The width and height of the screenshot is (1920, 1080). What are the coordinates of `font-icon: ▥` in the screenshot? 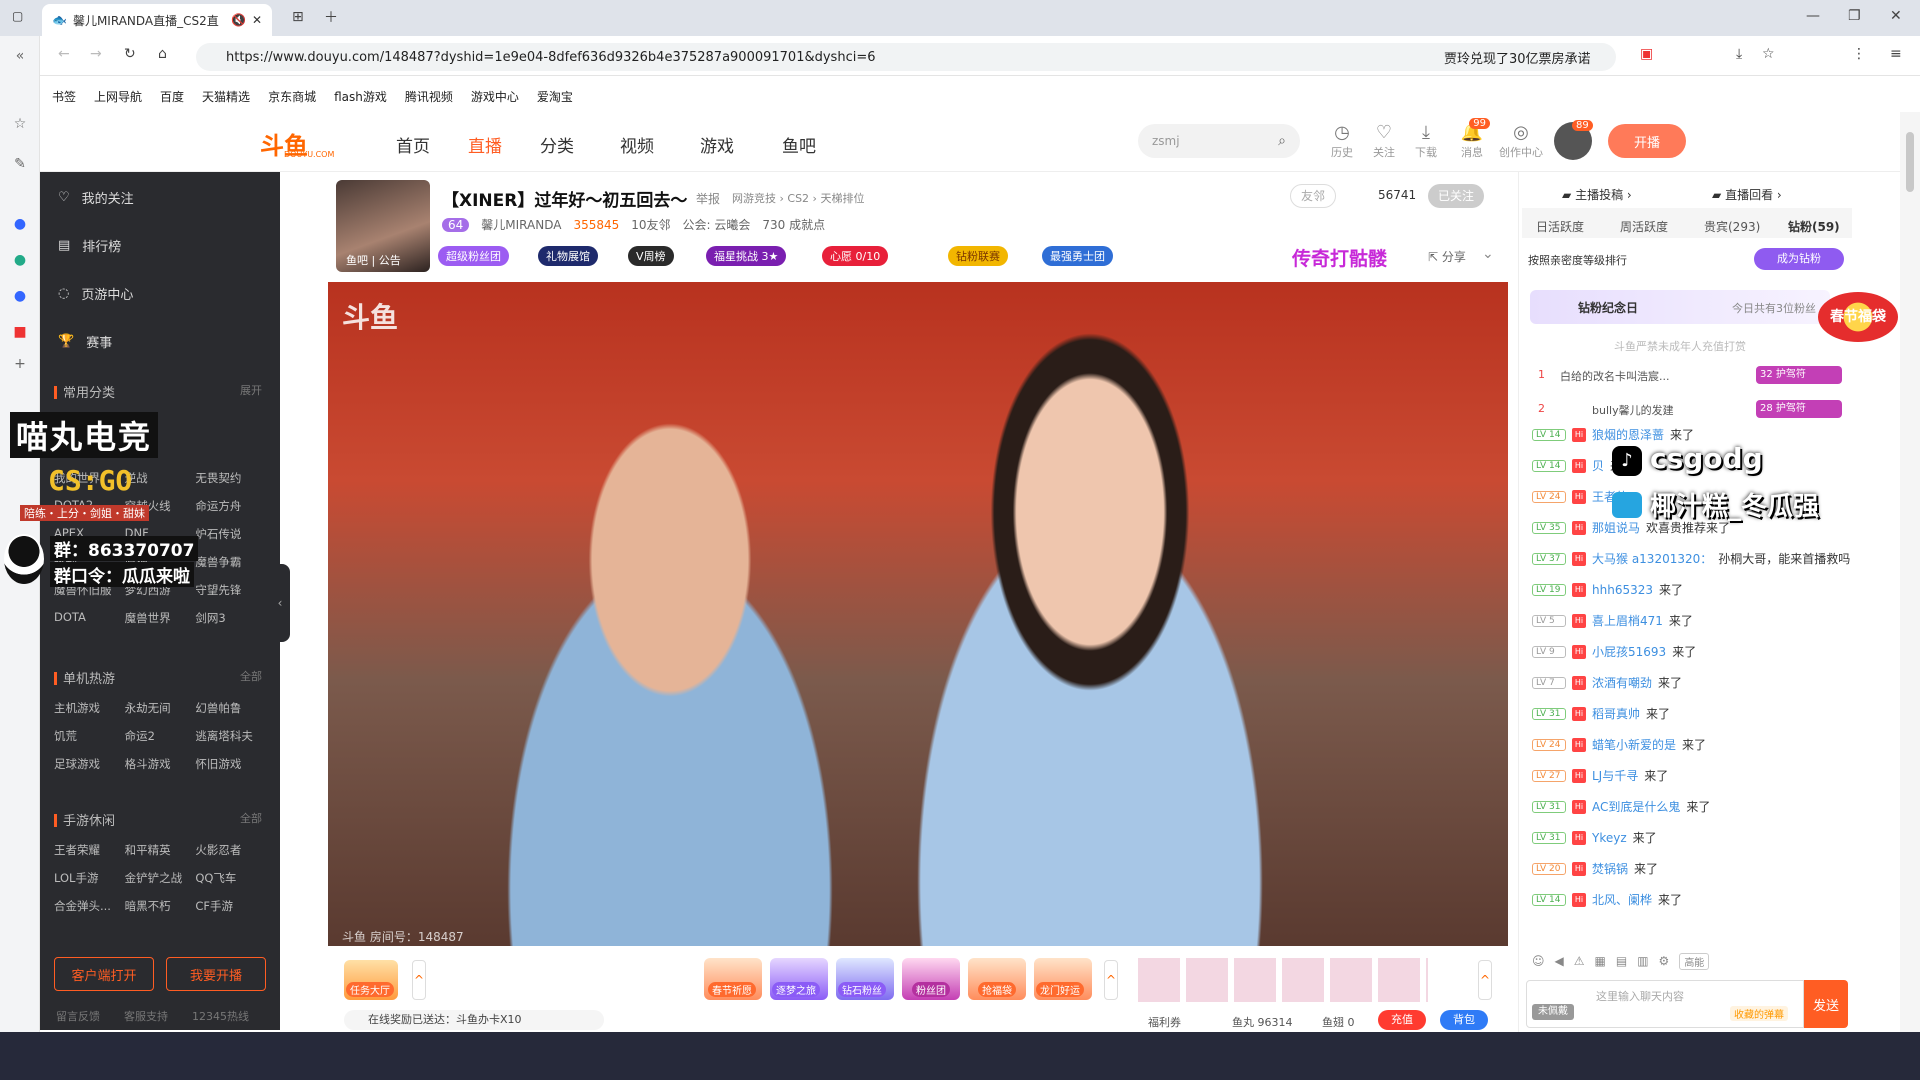 It's located at (1642, 961).